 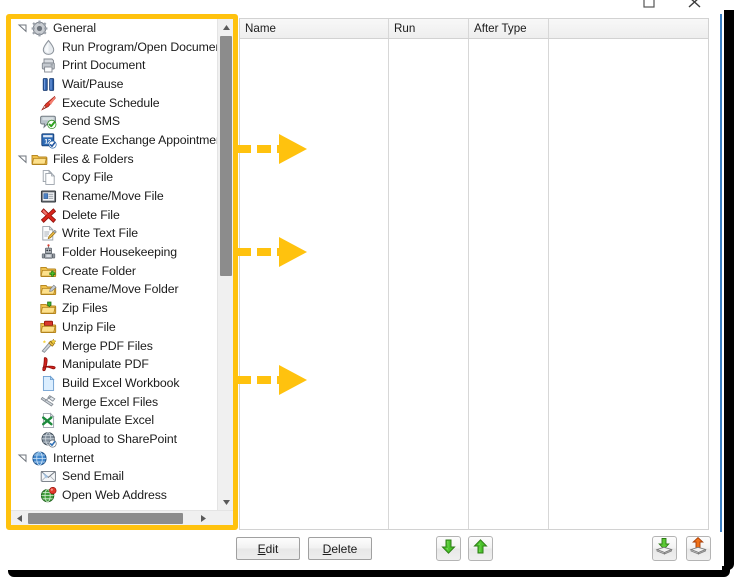 What do you see at coordinates (105, 518) in the screenshot?
I see `tree-horizontal-scroll-thumb` at bounding box center [105, 518].